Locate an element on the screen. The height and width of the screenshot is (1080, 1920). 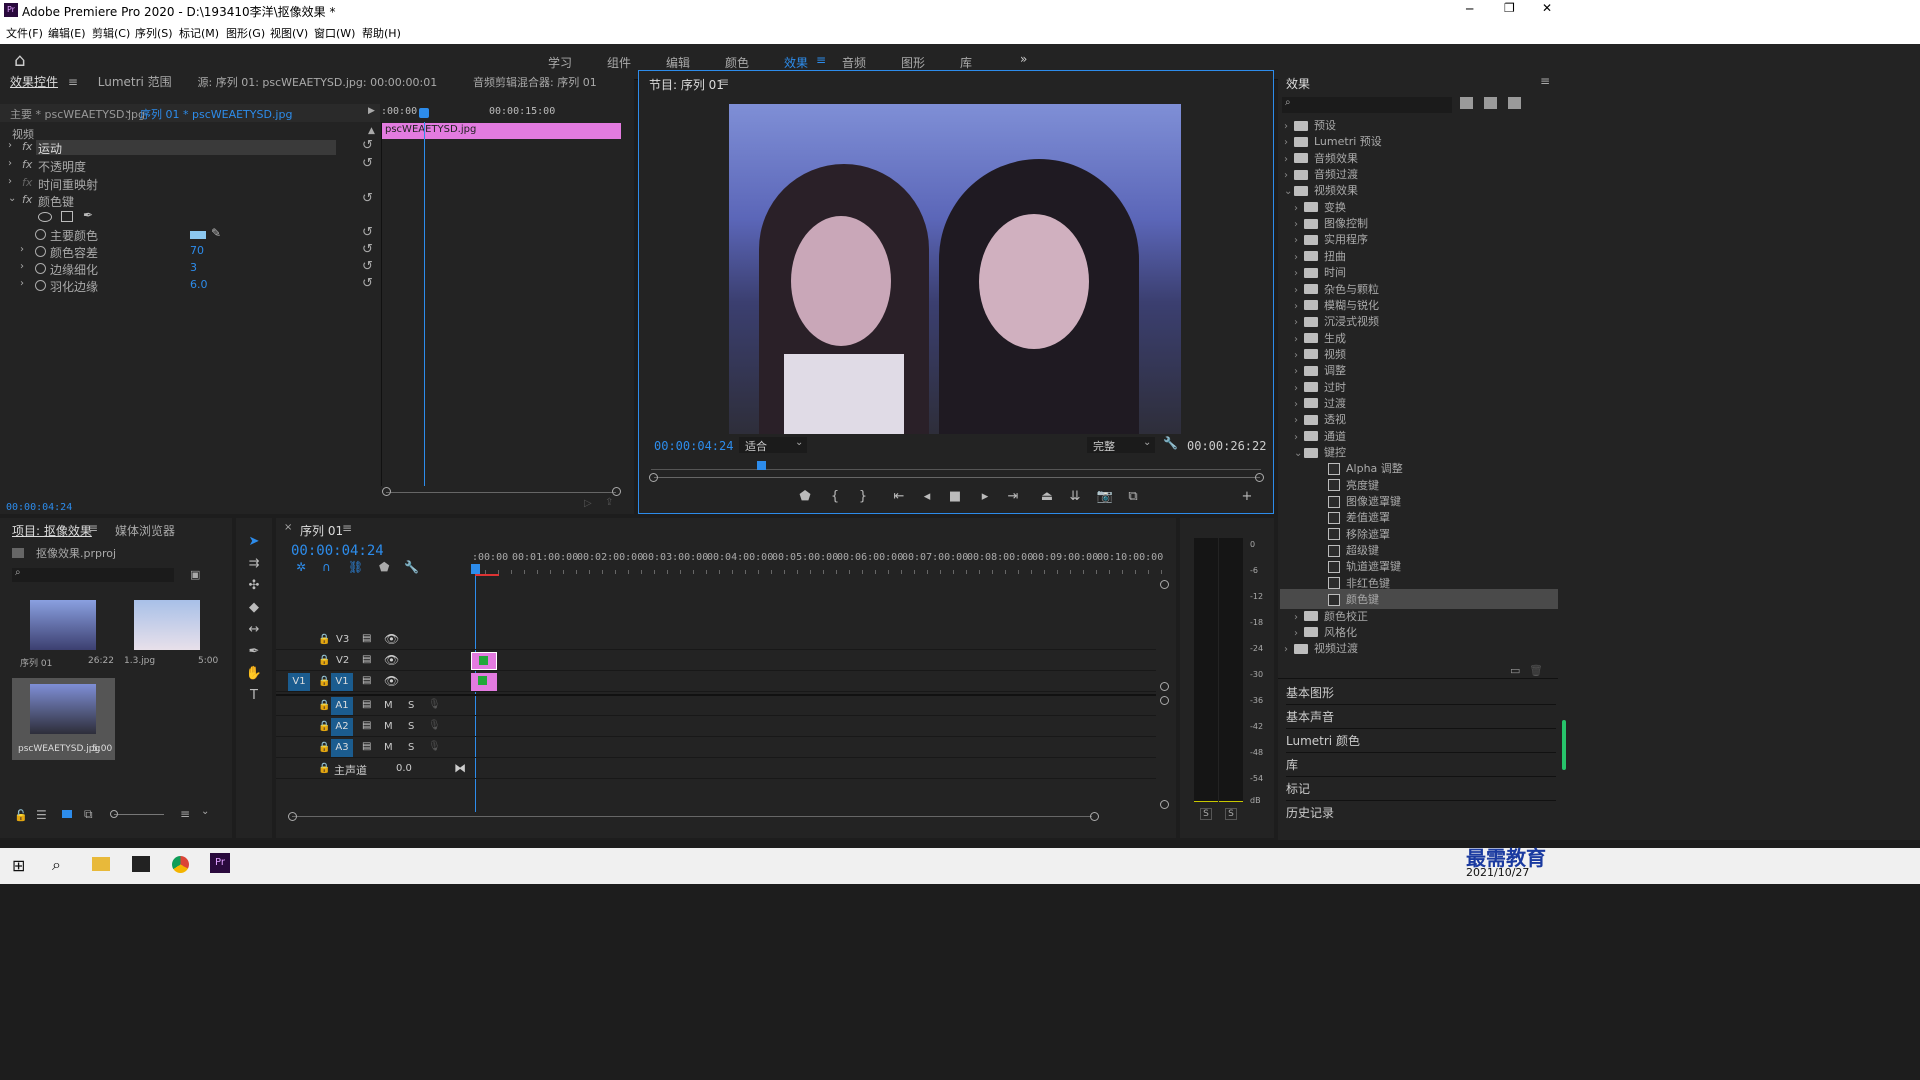
clip-v1 is located at coordinates (484, 682).